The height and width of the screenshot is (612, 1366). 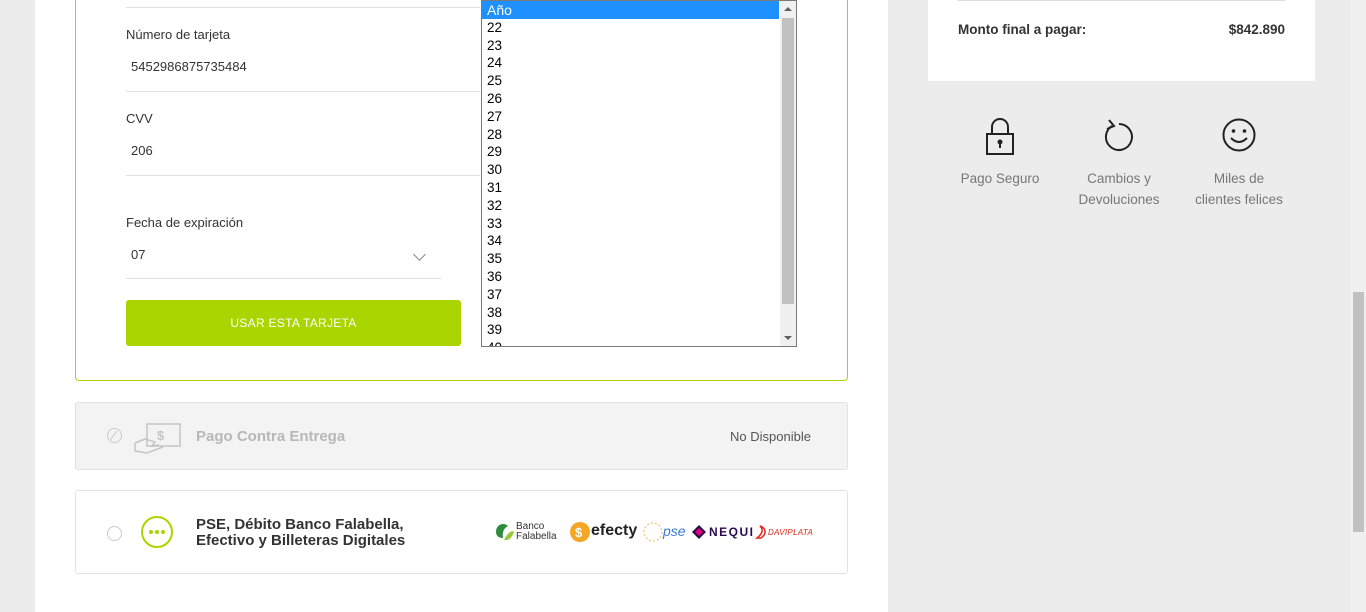 What do you see at coordinates (142, 150) in the screenshot?
I see `cvv-input: 206` at bounding box center [142, 150].